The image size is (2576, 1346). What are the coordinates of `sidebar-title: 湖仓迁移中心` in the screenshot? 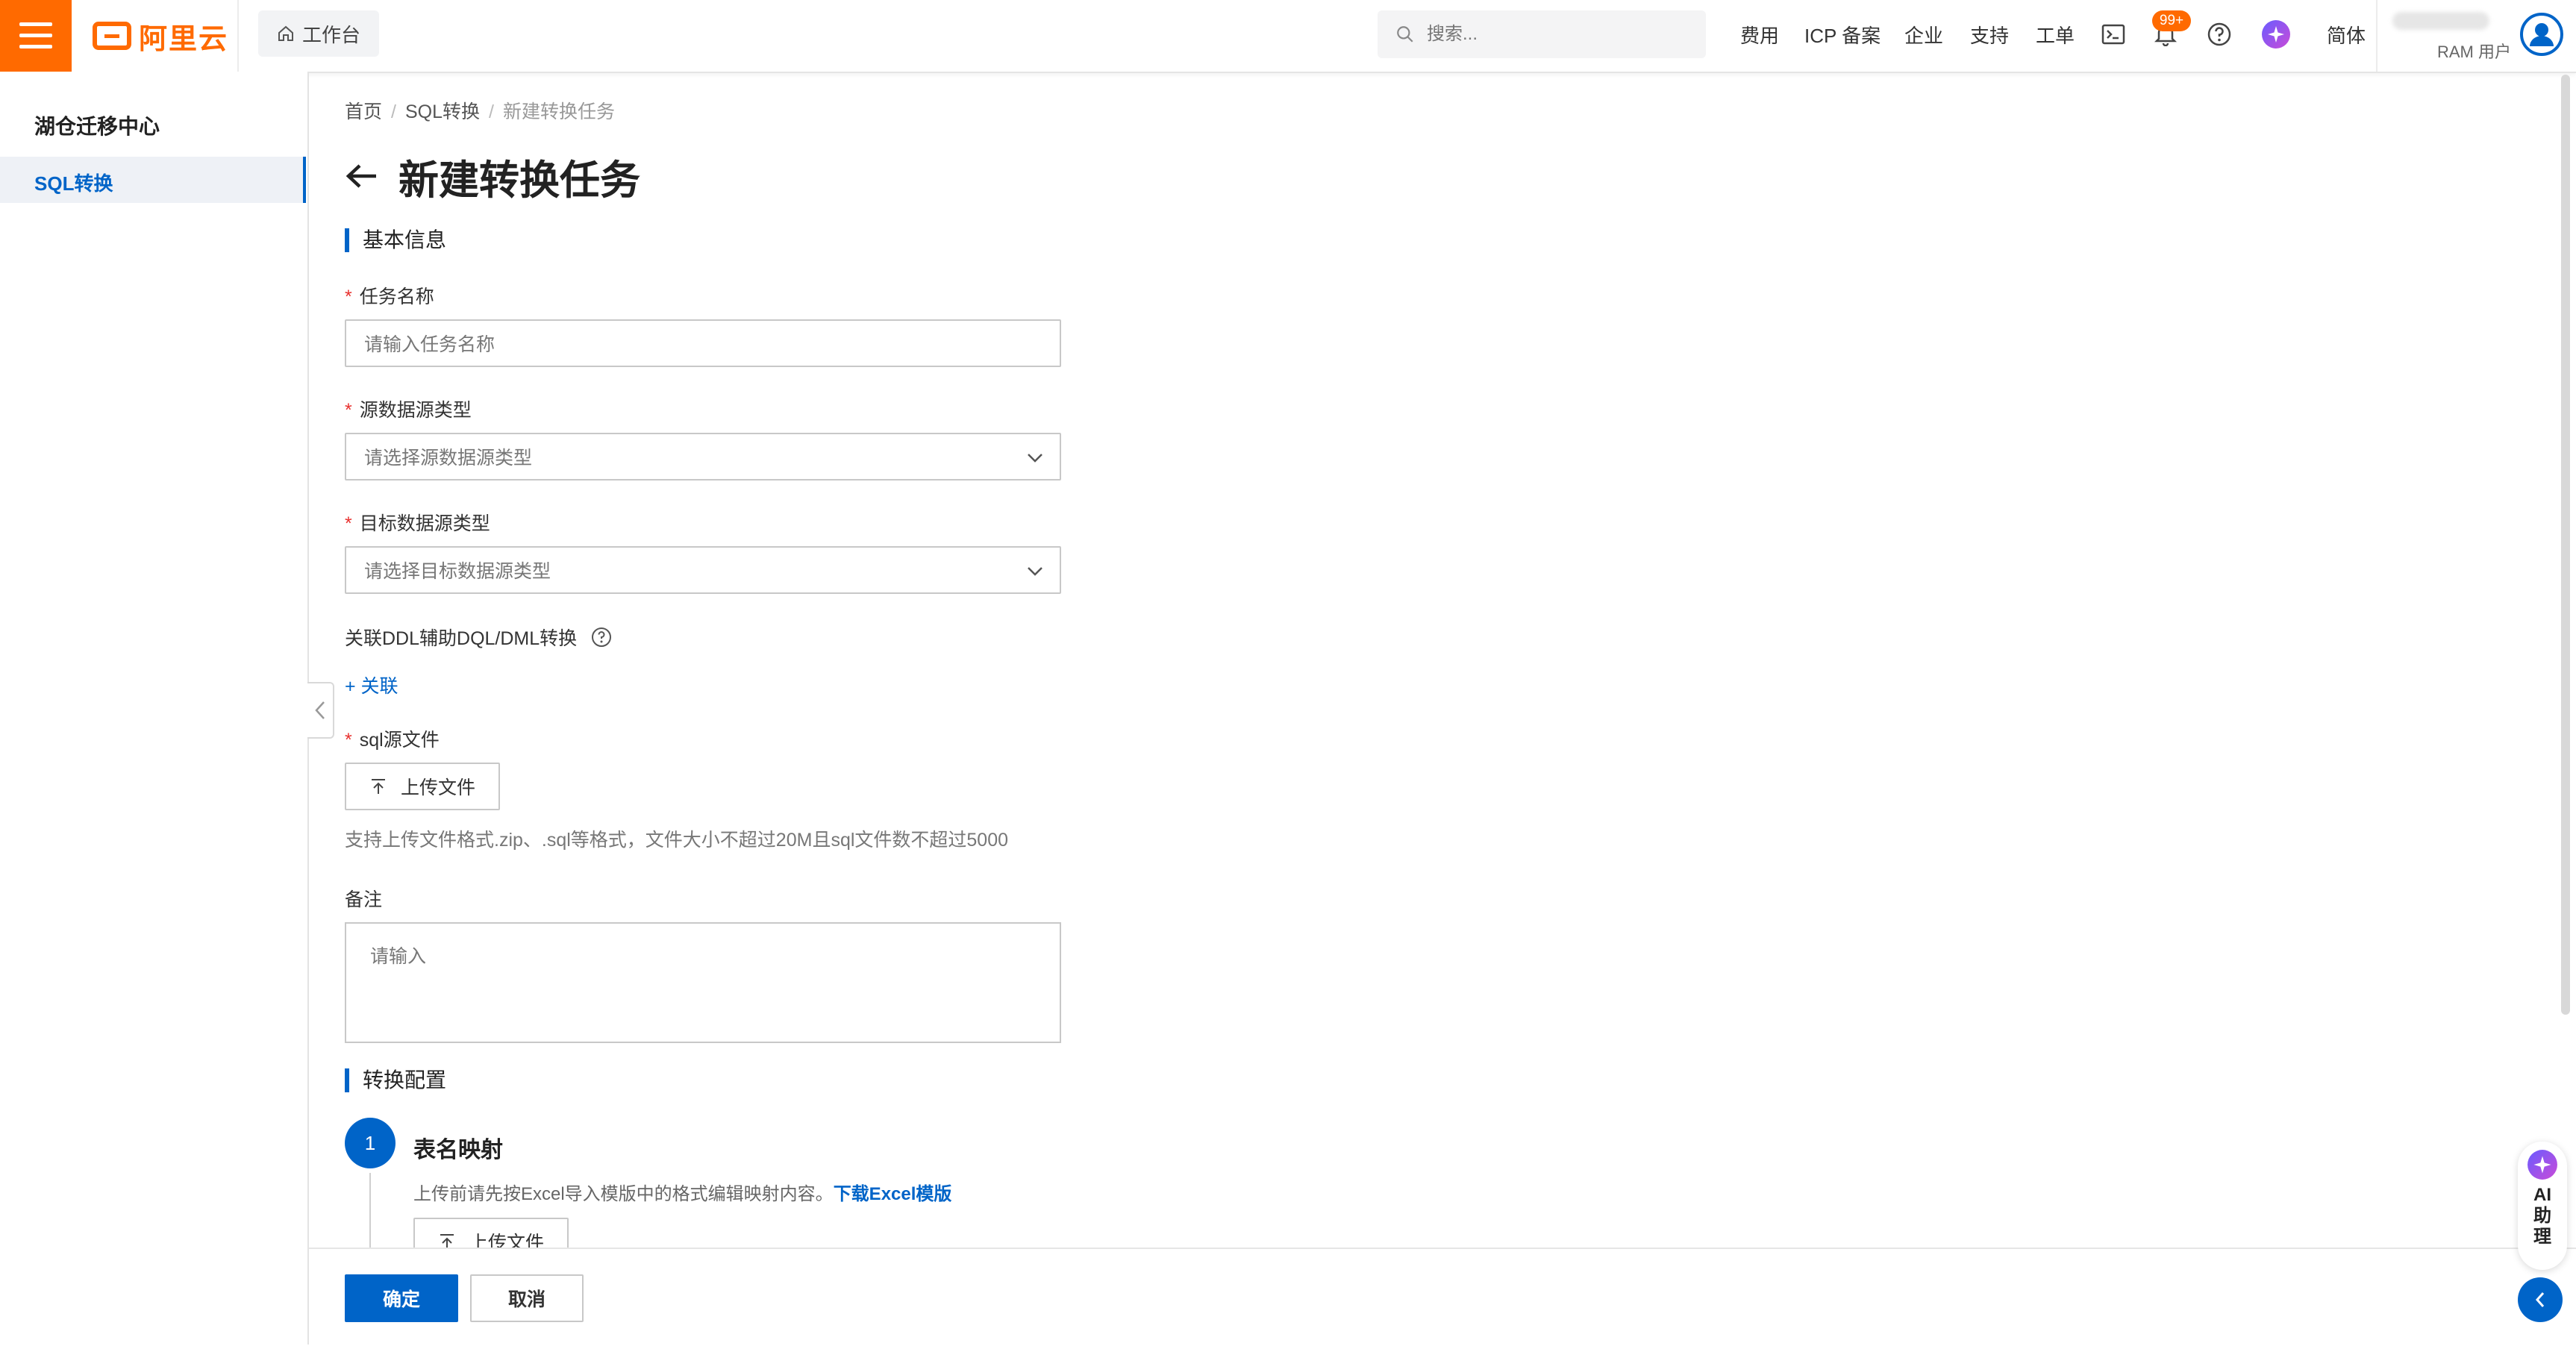 It's located at (97, 126).